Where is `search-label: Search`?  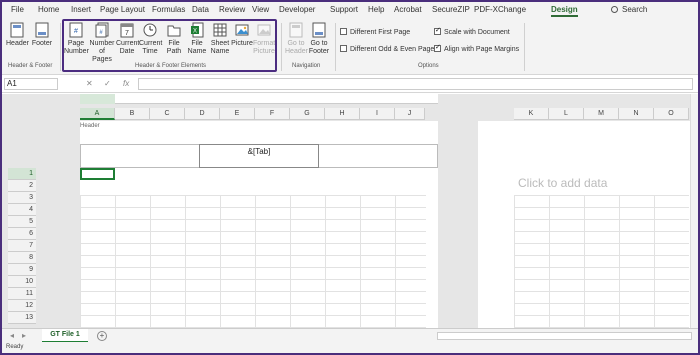
search-label: Search is located at coordinates (635, 9).